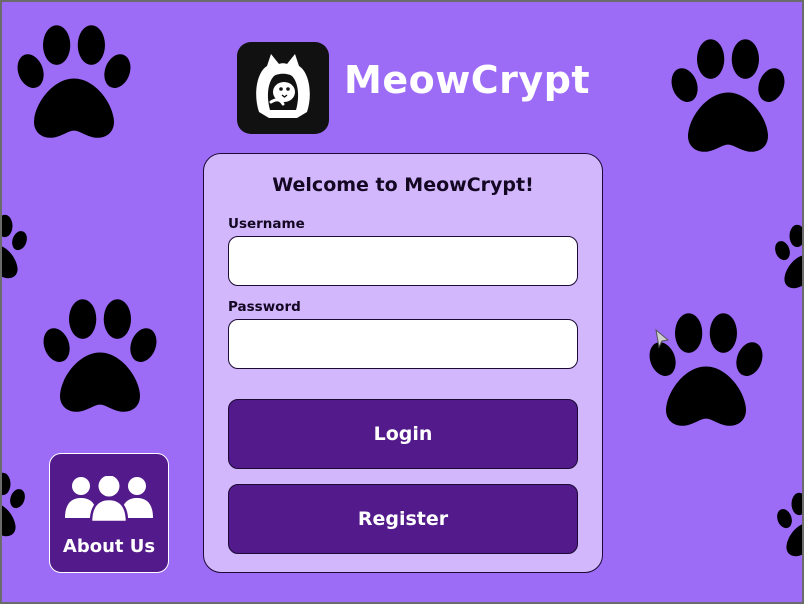 This screenshot has height=604, width=804. Describe the element at coordinates (403, 185) in the screenshot. I see `login-card-title: Welcome to MeowCrypt!` at that location.